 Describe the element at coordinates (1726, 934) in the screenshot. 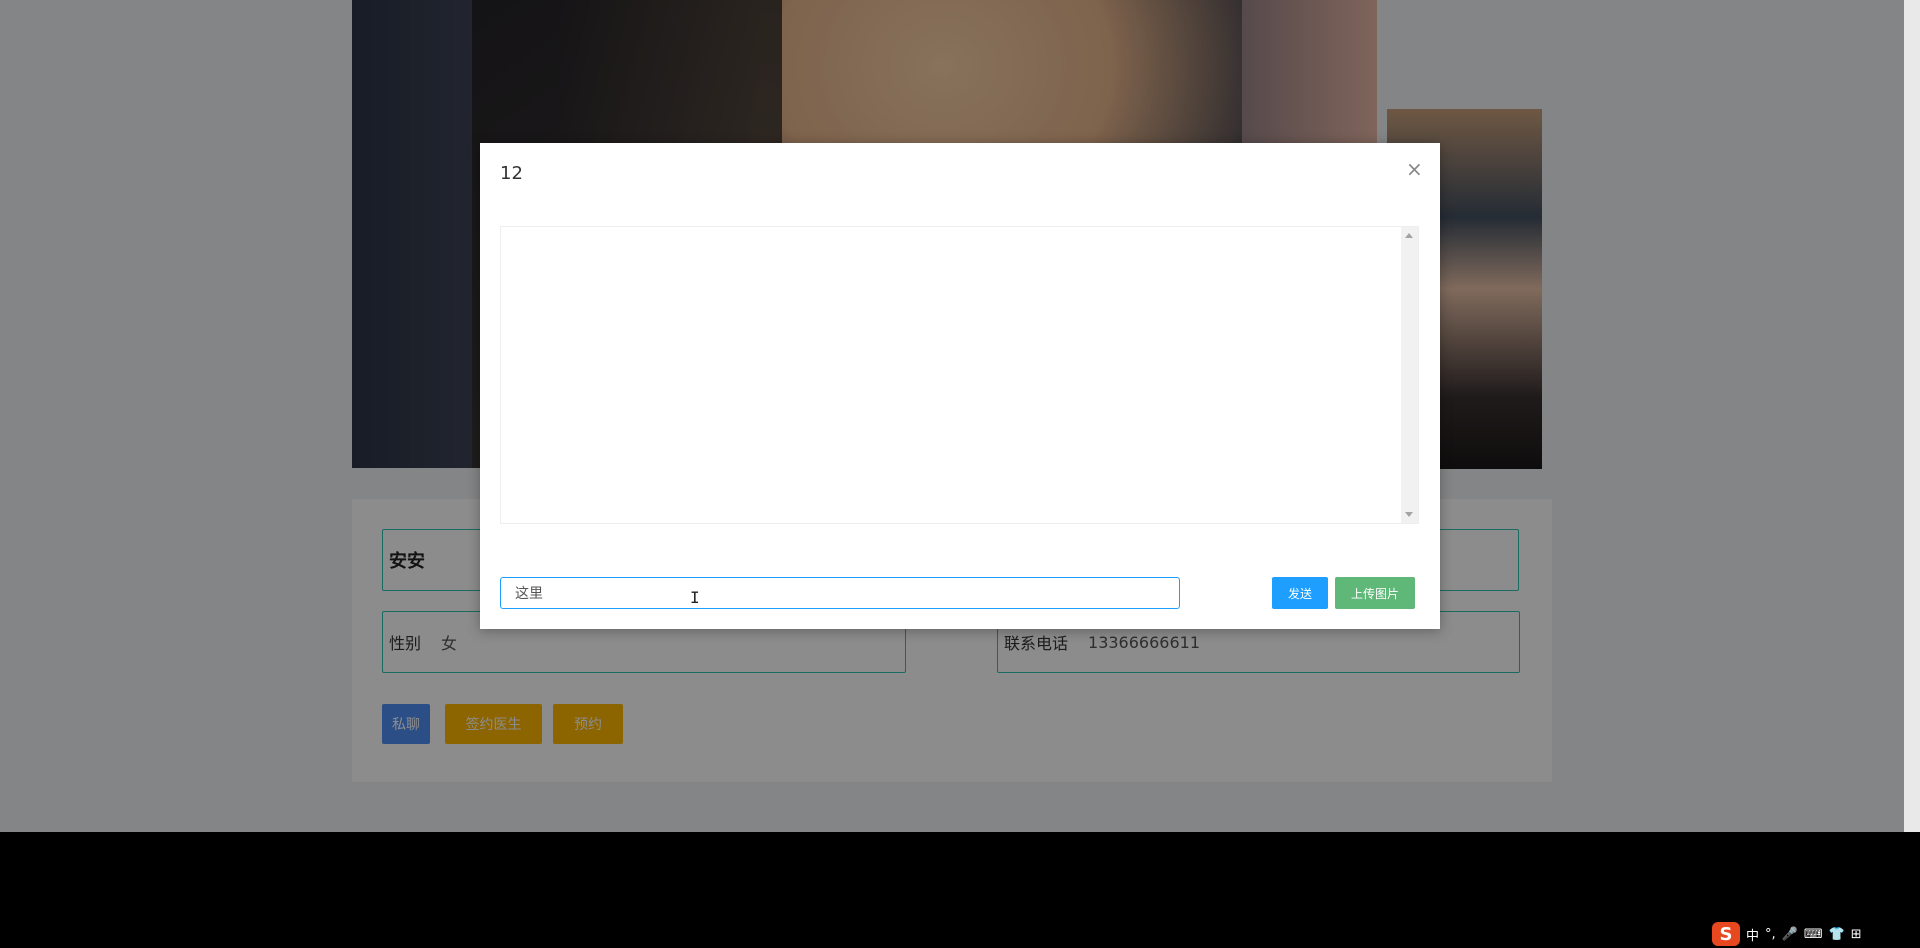

I see `ime-logo-icon: S` at that location.